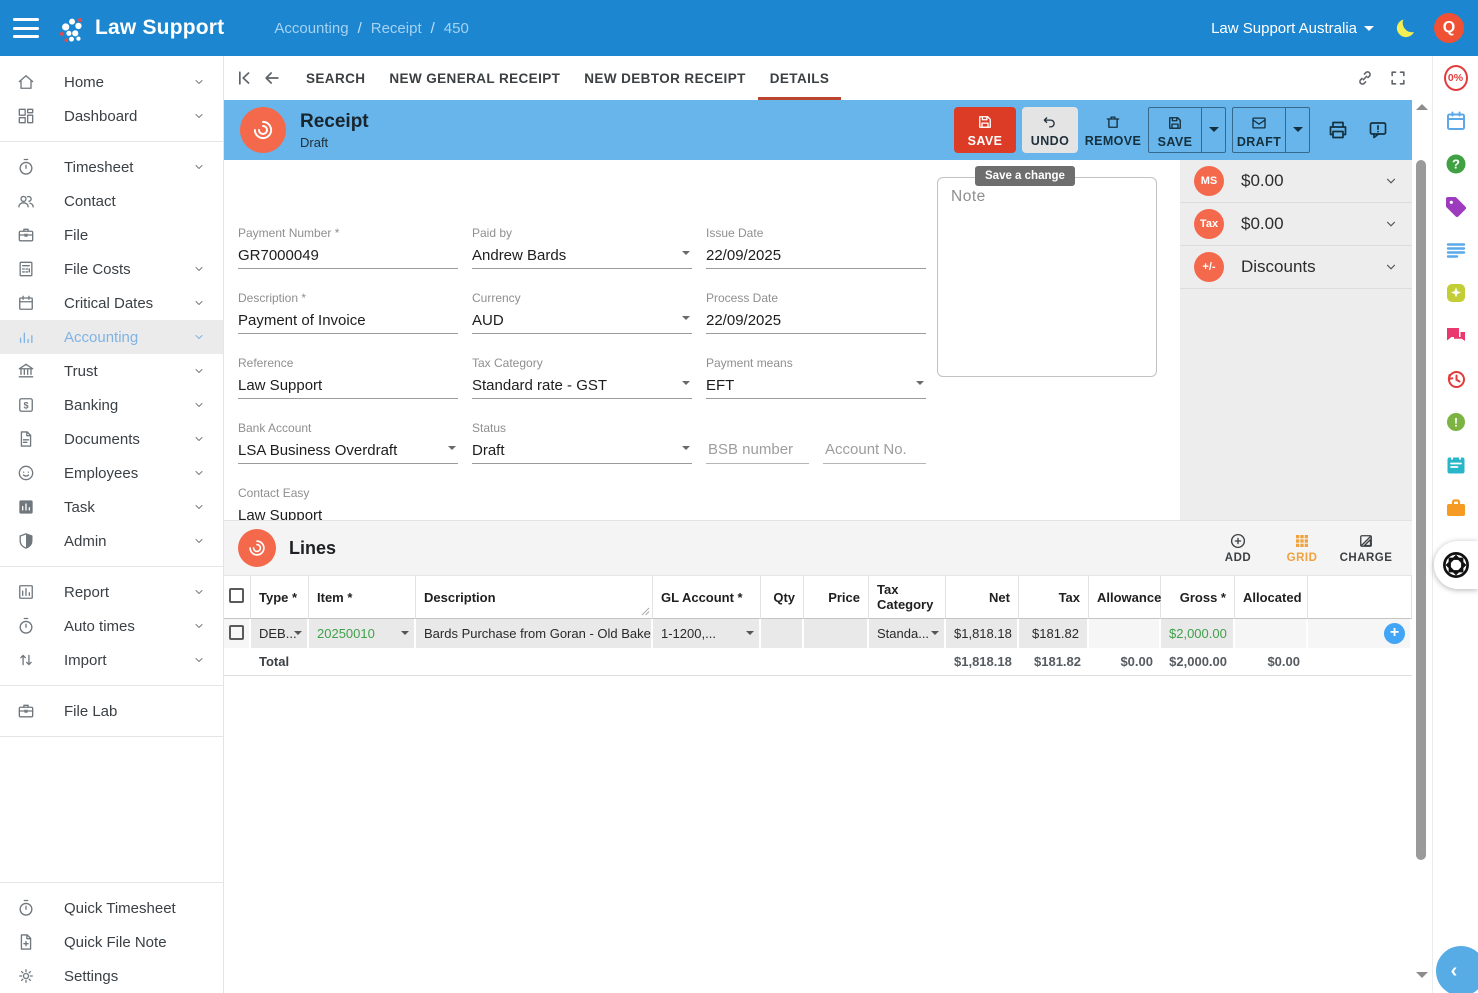  What do you see at coordinates (1296, 224) in the screenshot?
I see `tax-summary-row: Tax $0.00` at bounding box center [1296, 224].